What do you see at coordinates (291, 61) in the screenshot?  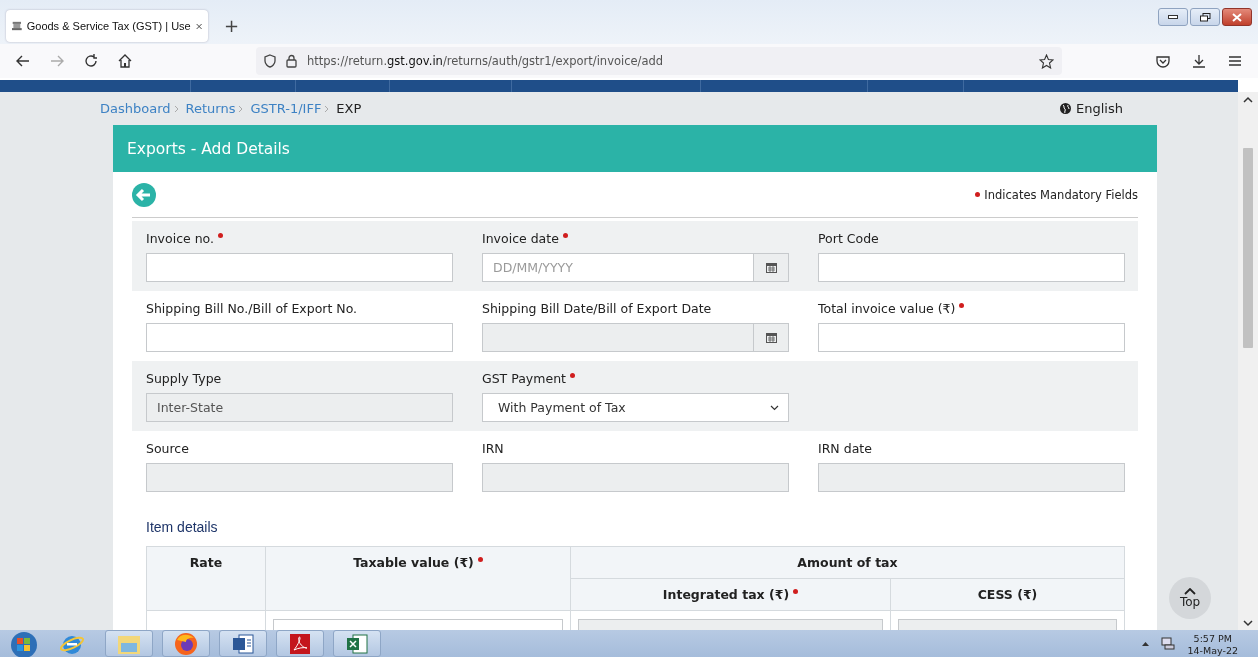 I see `lock-icon` at bounding box center [291, 61].